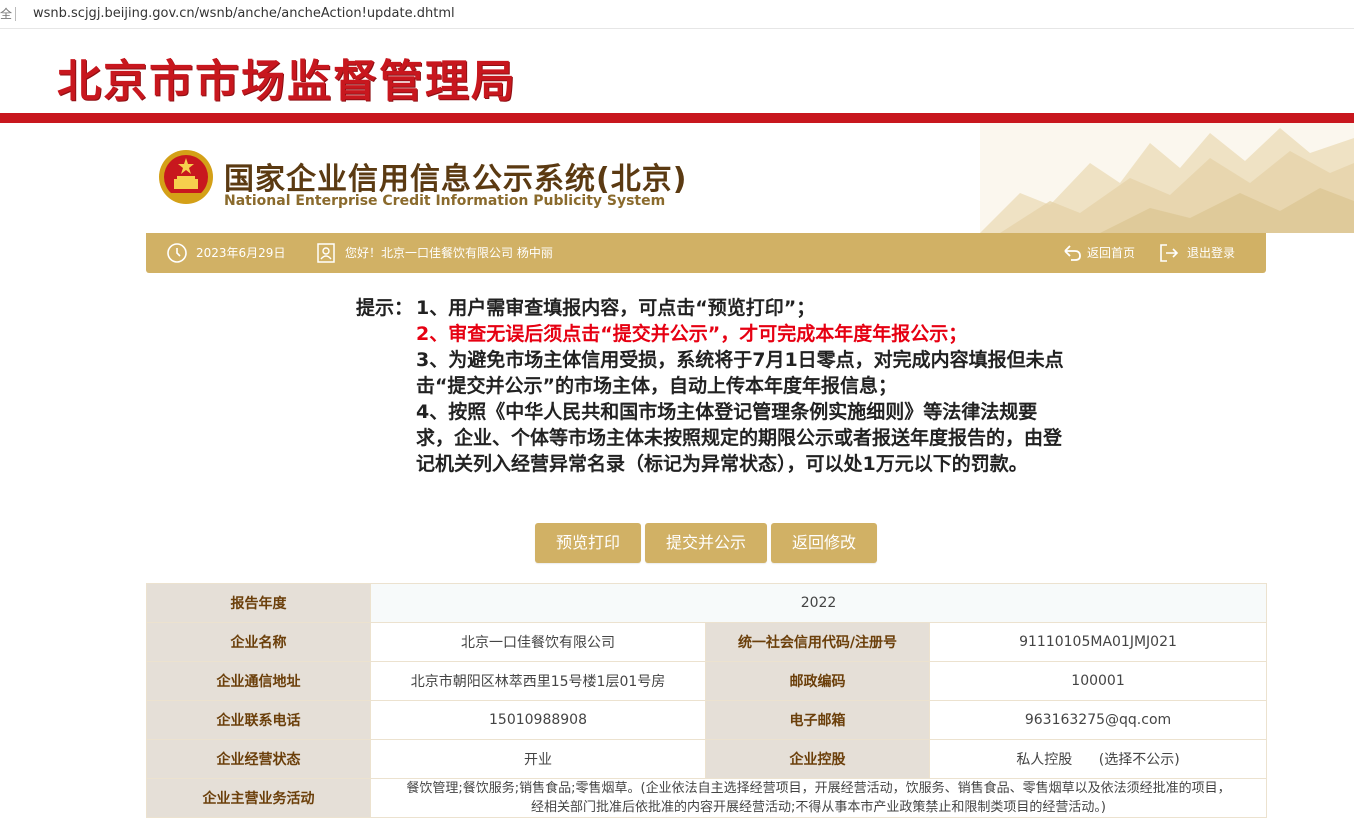 The height and width of the screenshot is (821, 1354). What do you see at coordinates (258, 603) in the screenshot?
I see `report-year-label: 报告年度` at bounding box center [258, 603].